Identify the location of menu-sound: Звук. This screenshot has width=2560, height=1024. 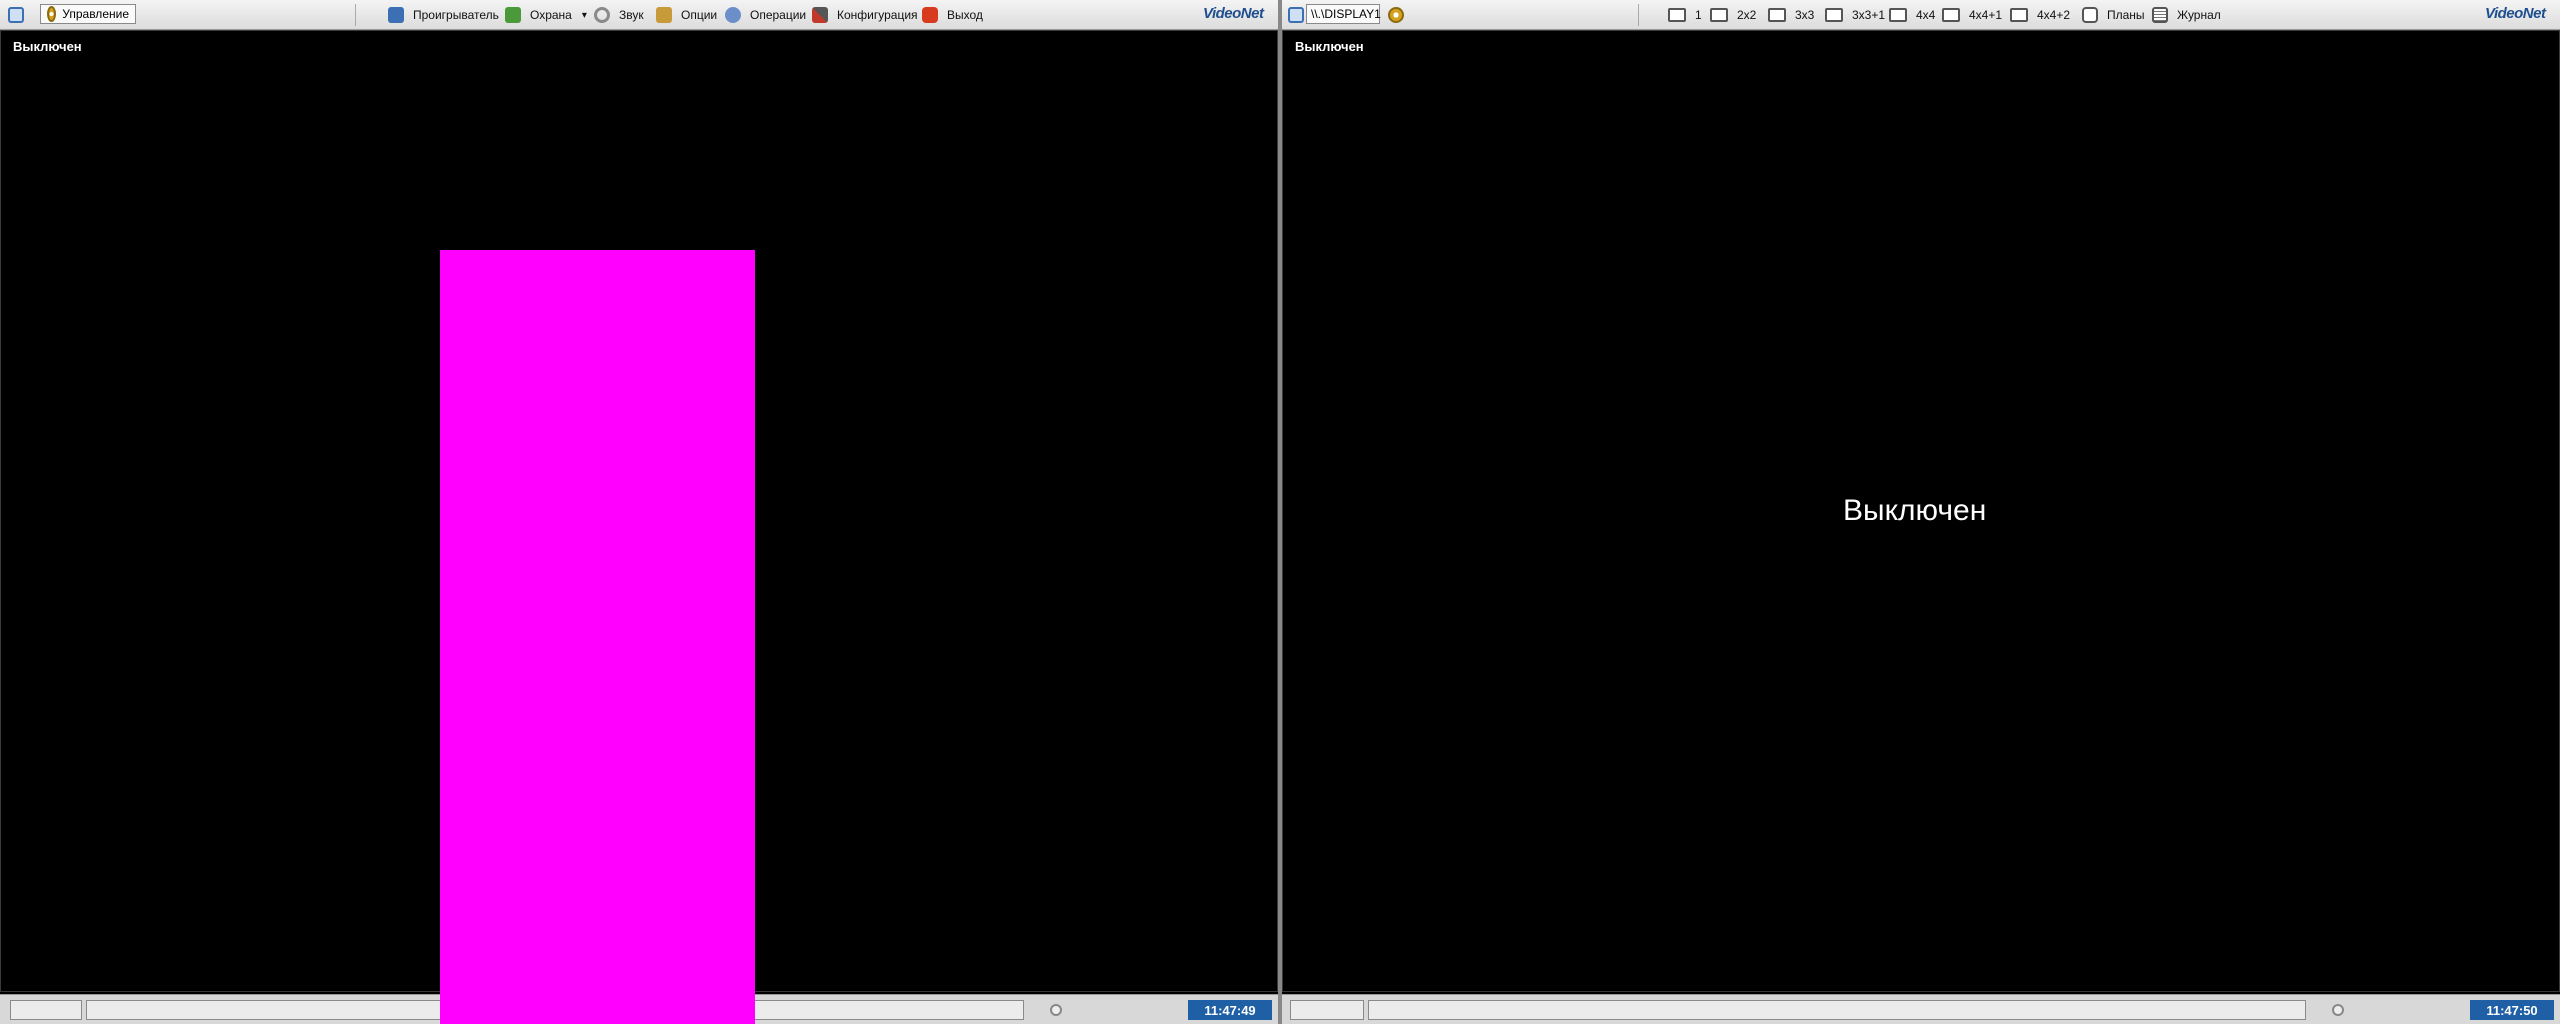
(619, 15).